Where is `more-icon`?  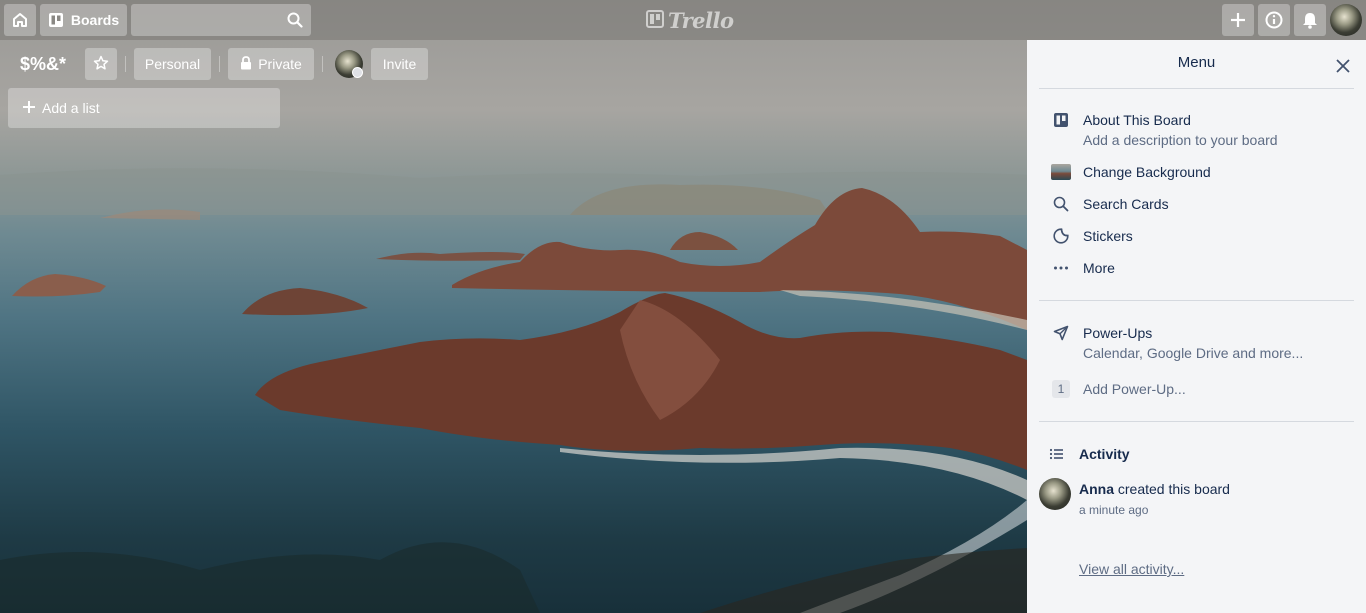 more-icon is located at coordinates (1061, 268).